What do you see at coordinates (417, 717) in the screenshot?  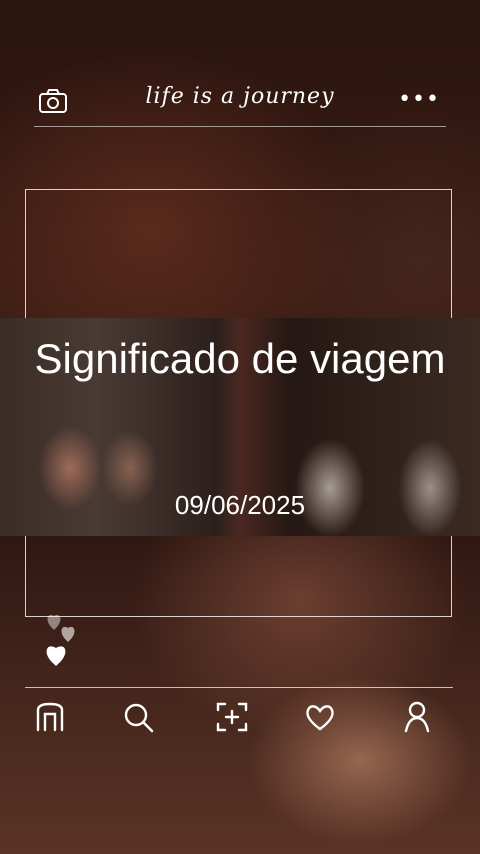 I see `profile-icon` at bounding box center [417, 717].